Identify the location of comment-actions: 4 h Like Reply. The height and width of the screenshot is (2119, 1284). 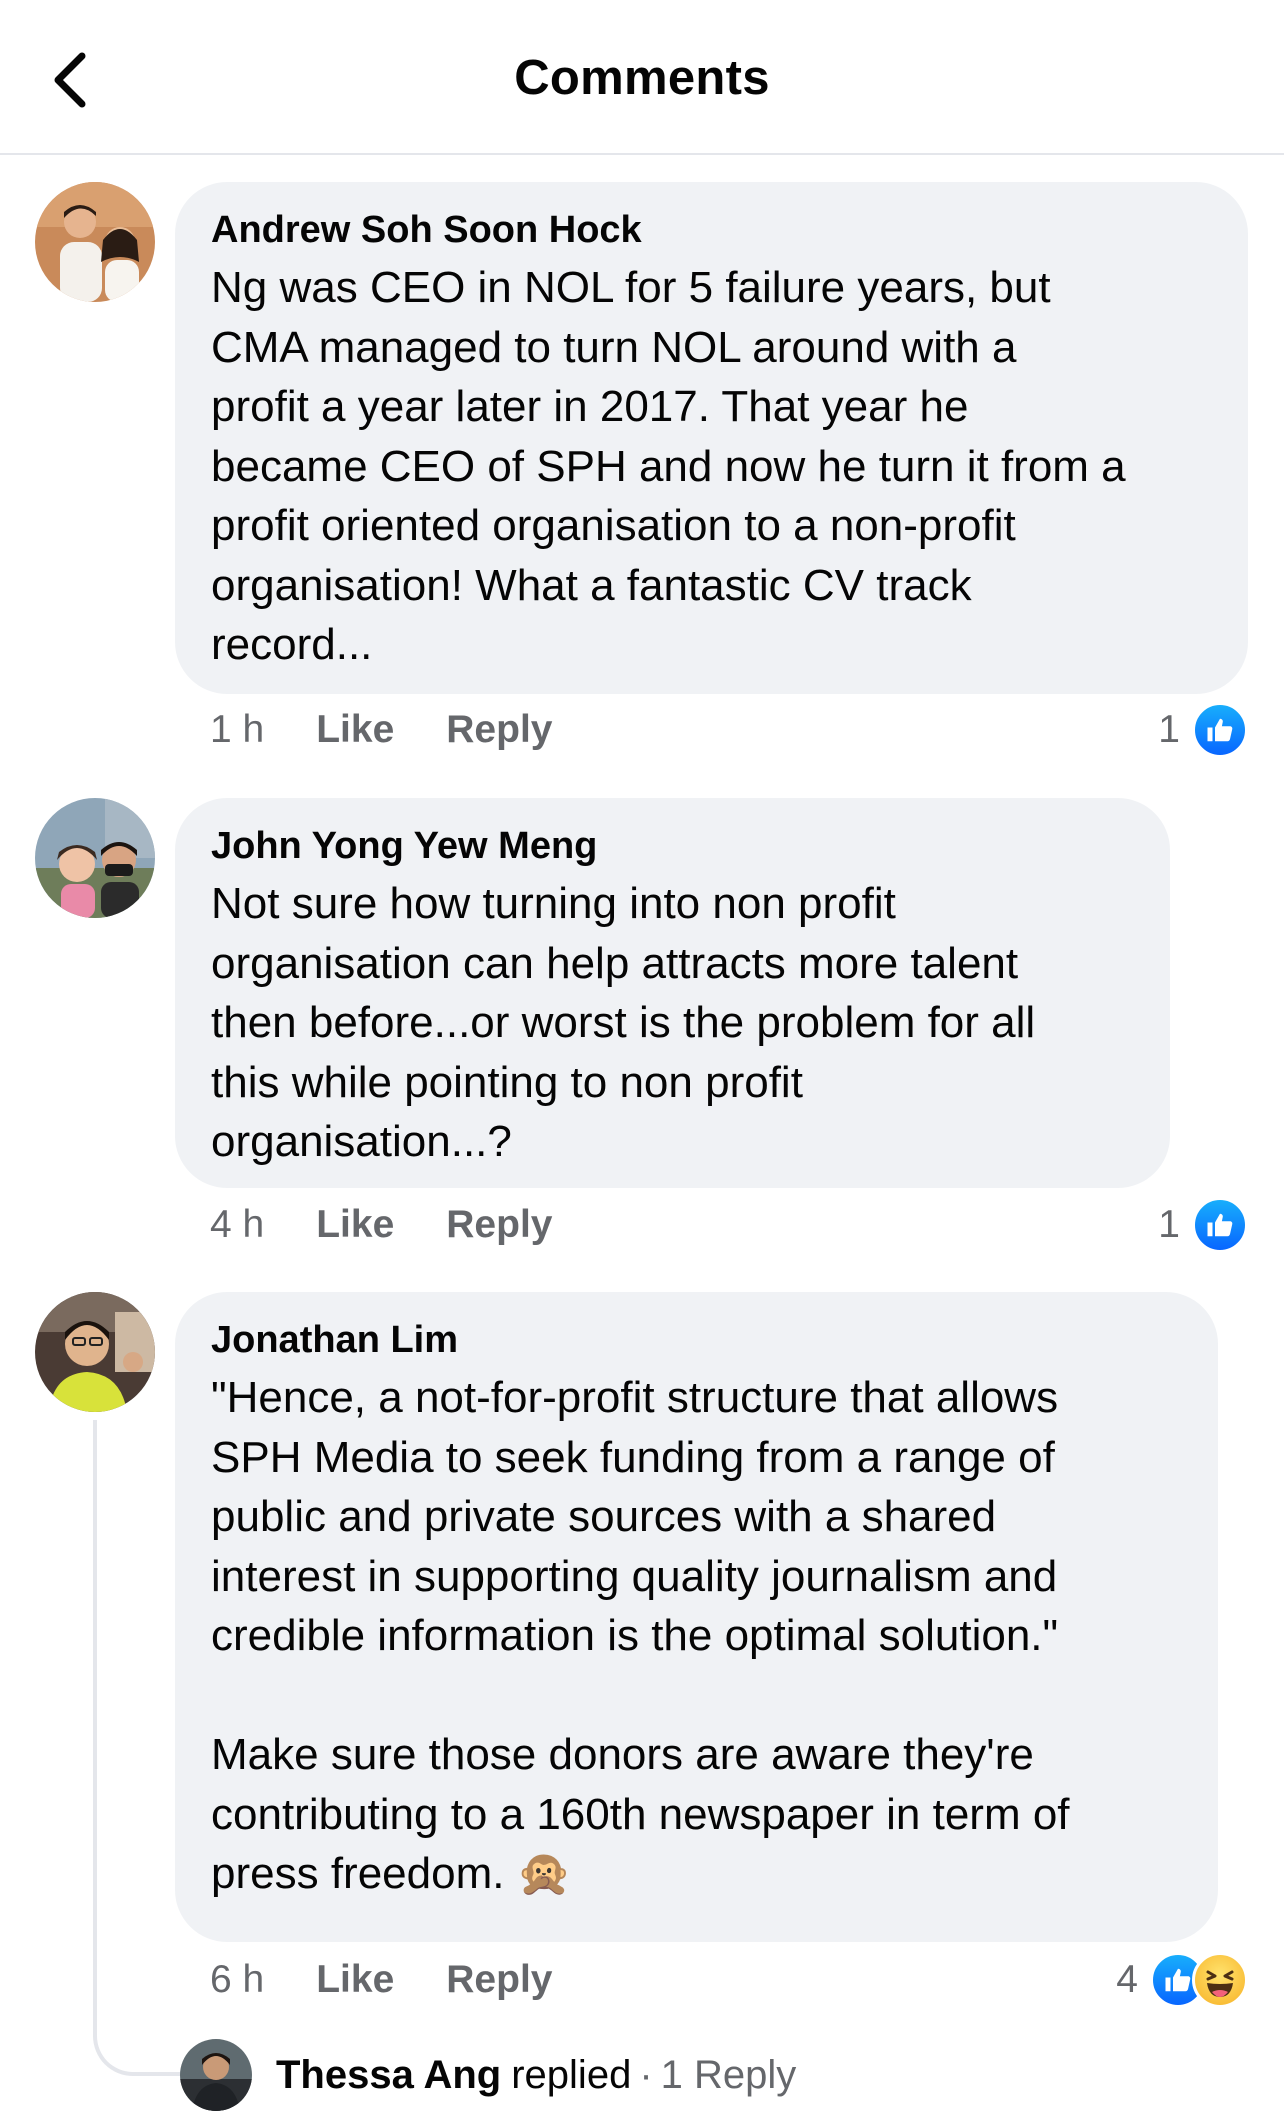
(407, 1225).